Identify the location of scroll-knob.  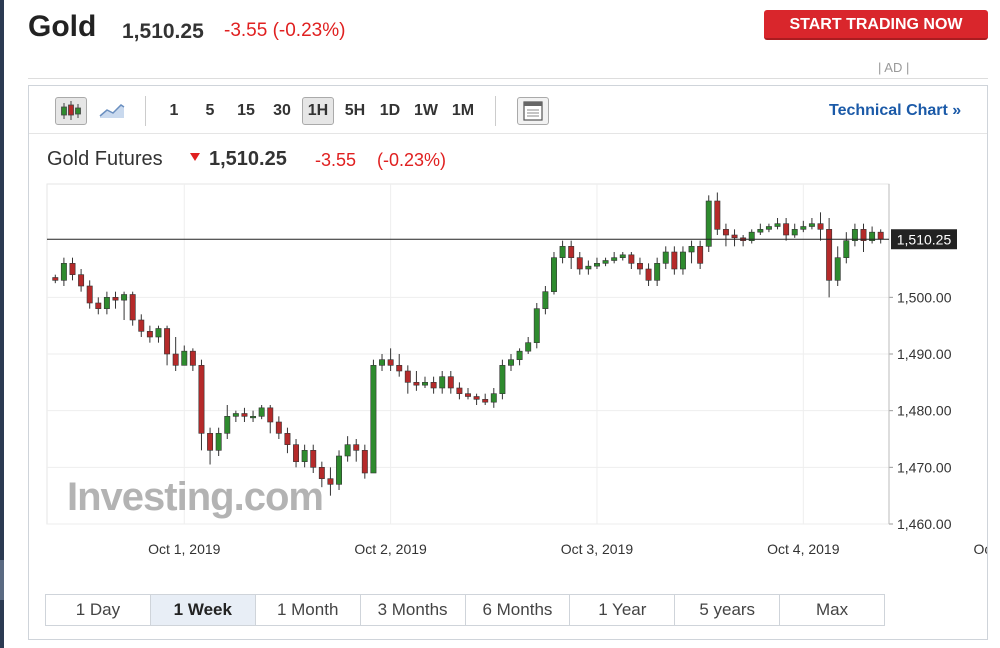
(2, 580).